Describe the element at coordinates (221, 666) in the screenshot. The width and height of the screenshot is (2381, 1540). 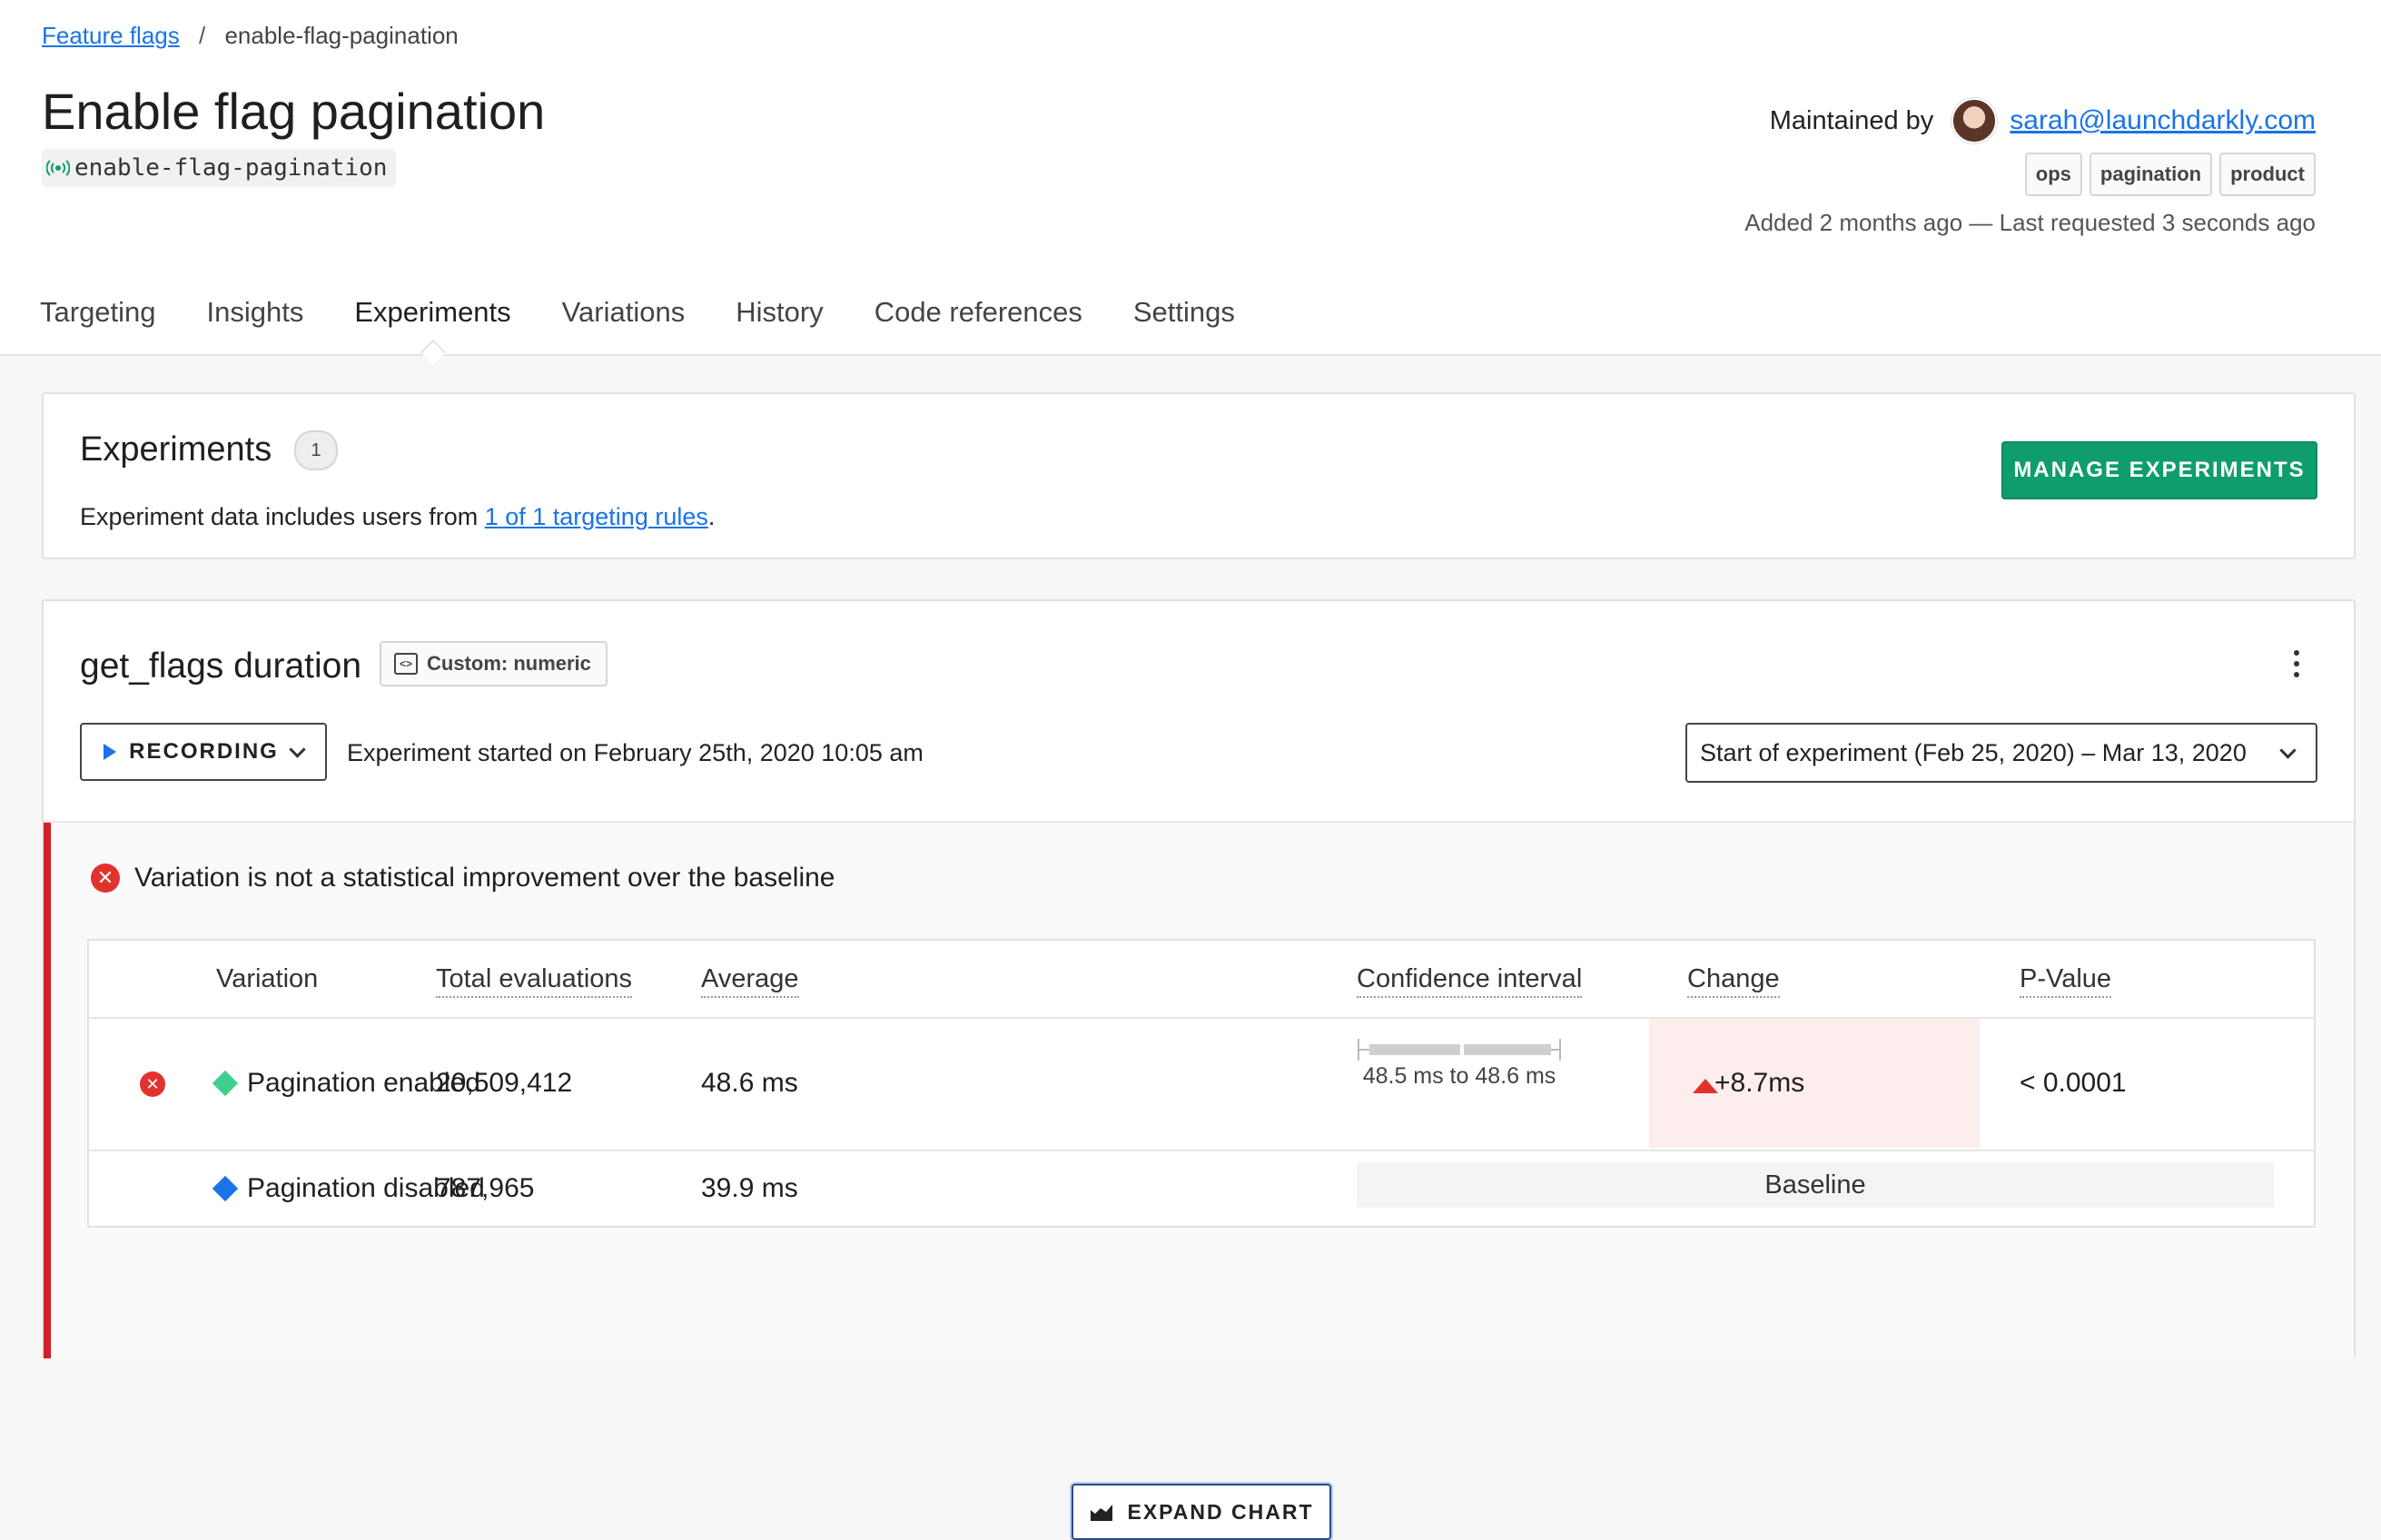
I see `metric-name: get_flags duration` at that location.